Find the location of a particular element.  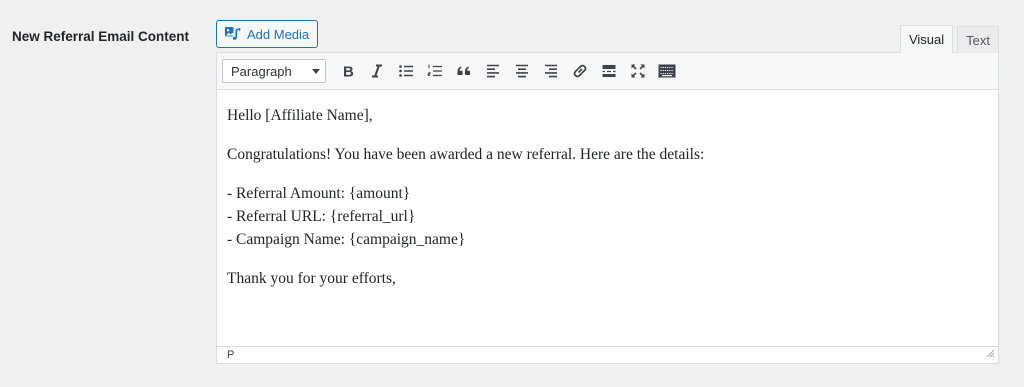

italic-button is located at coordinates (376, 71).